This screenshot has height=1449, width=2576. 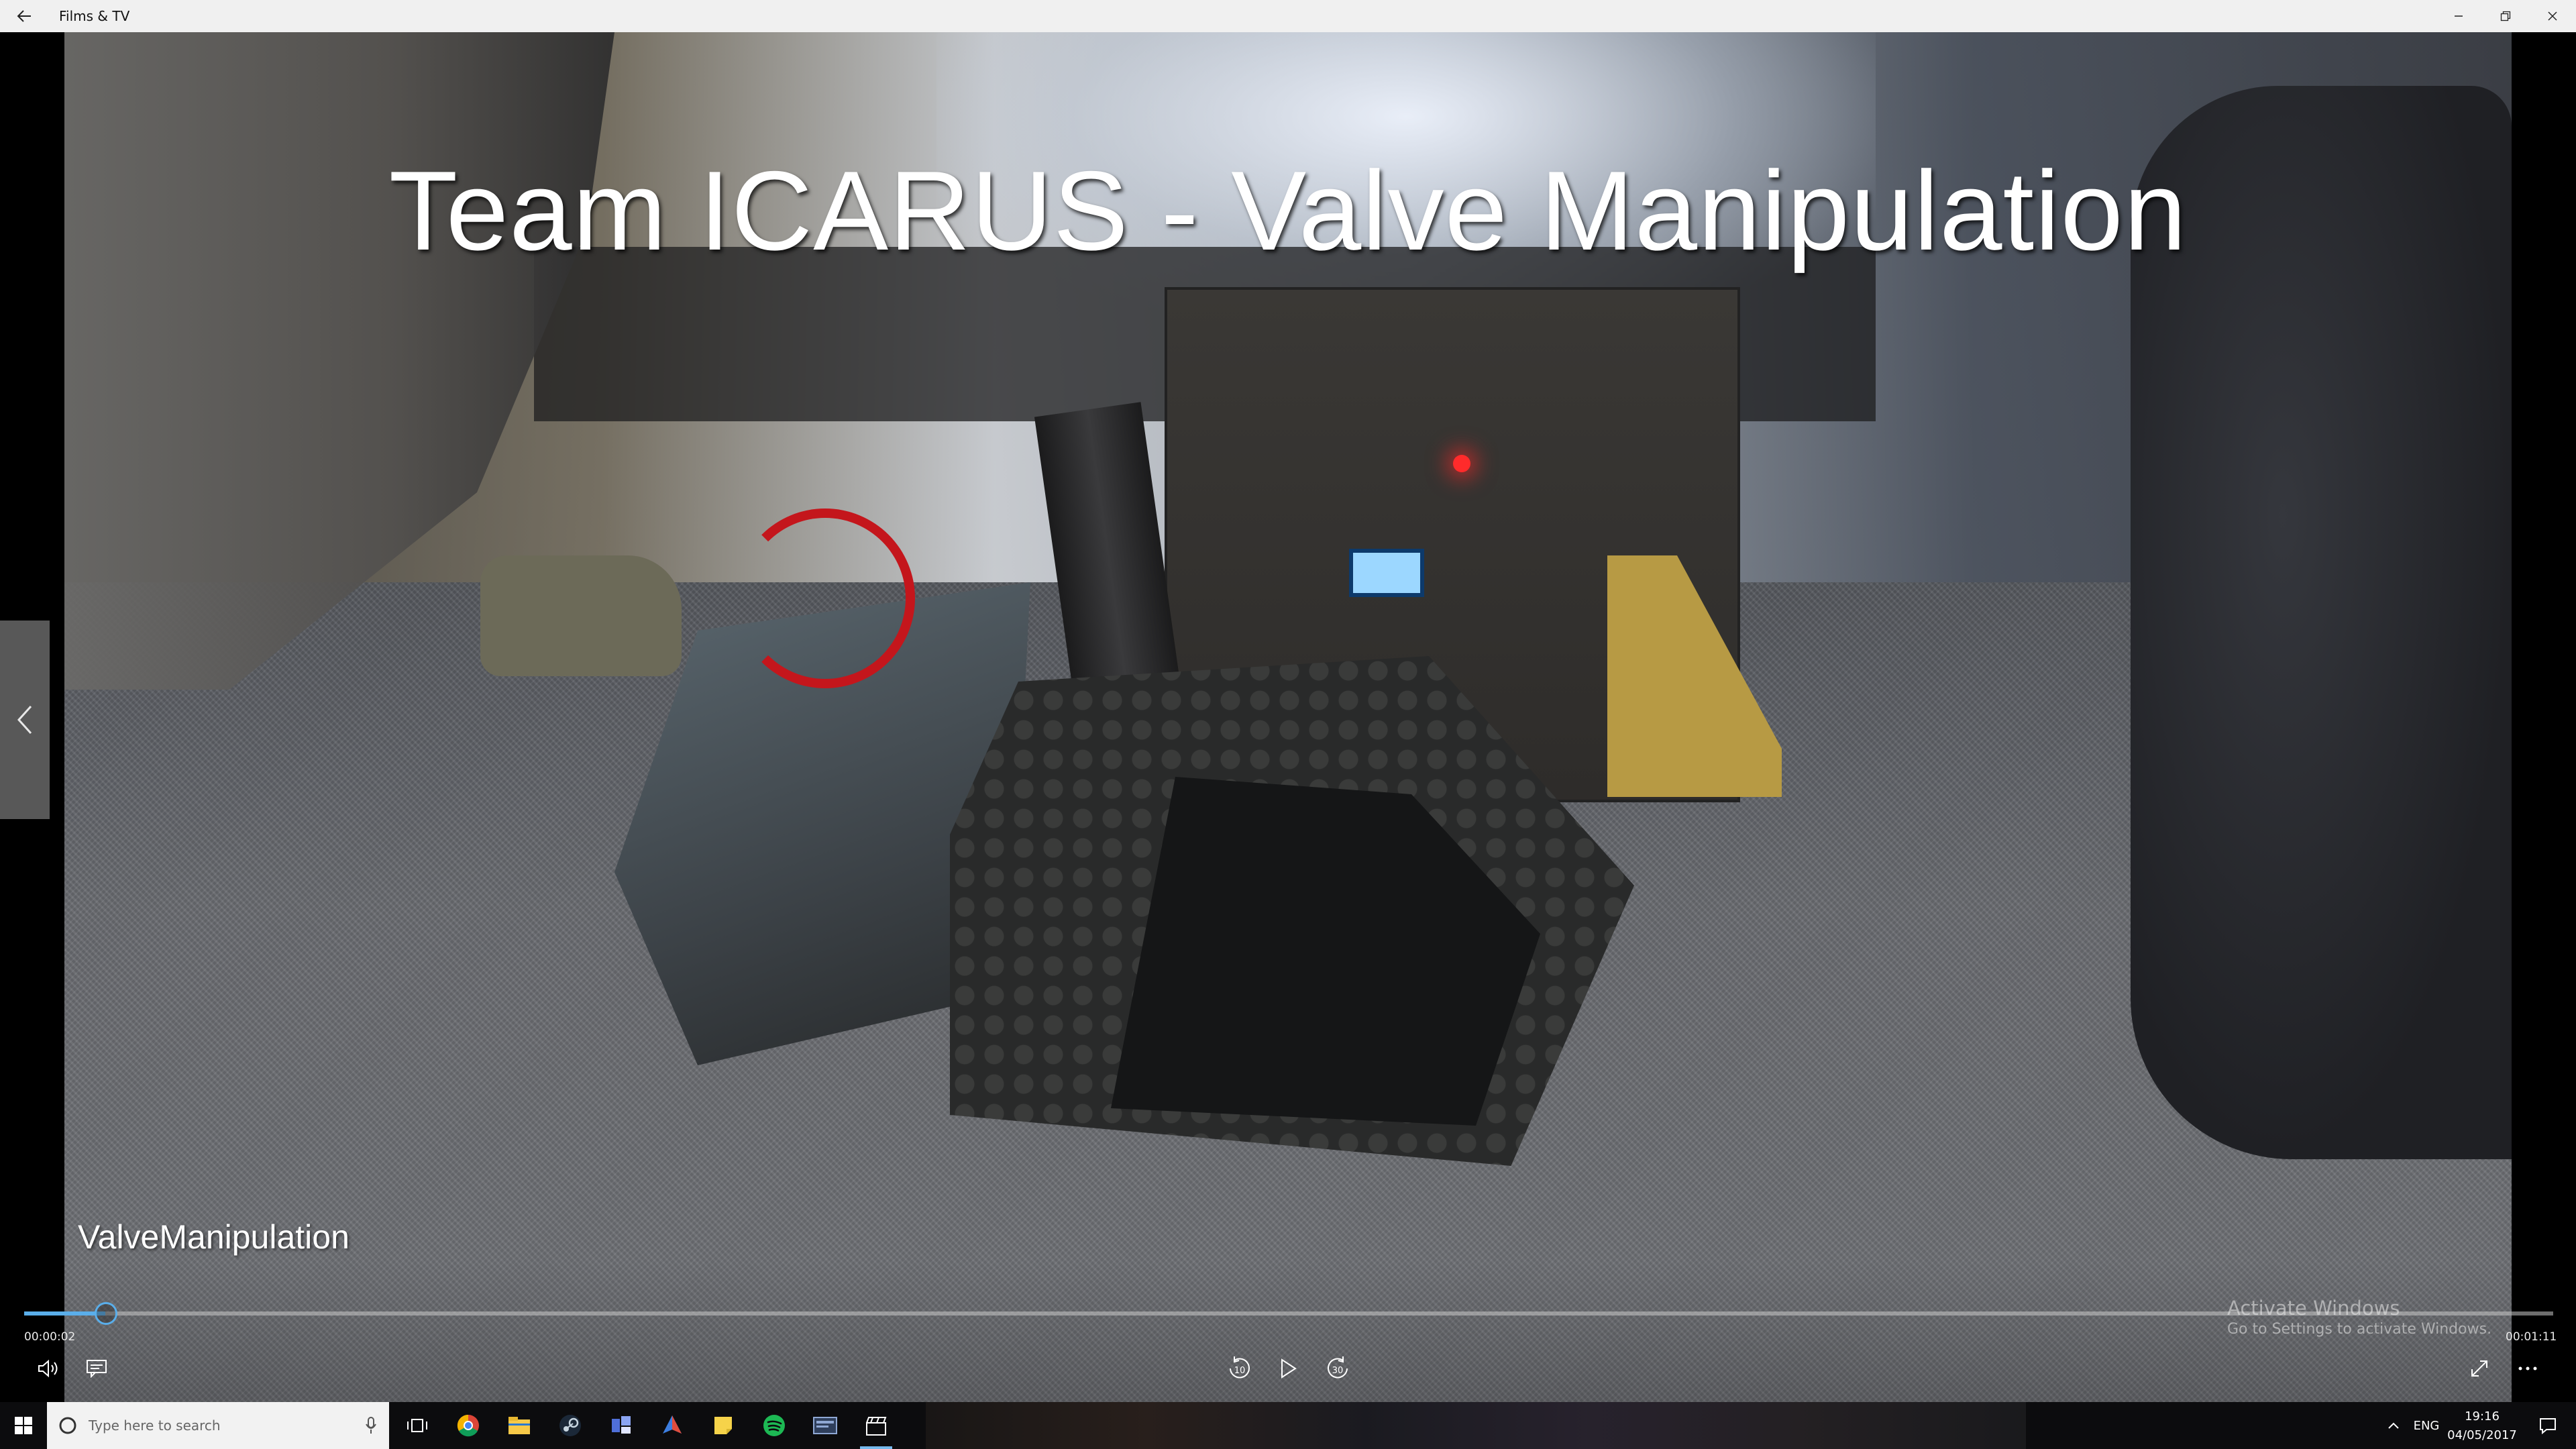 I want to click on previous-item-button, so click(x=25, y=720).